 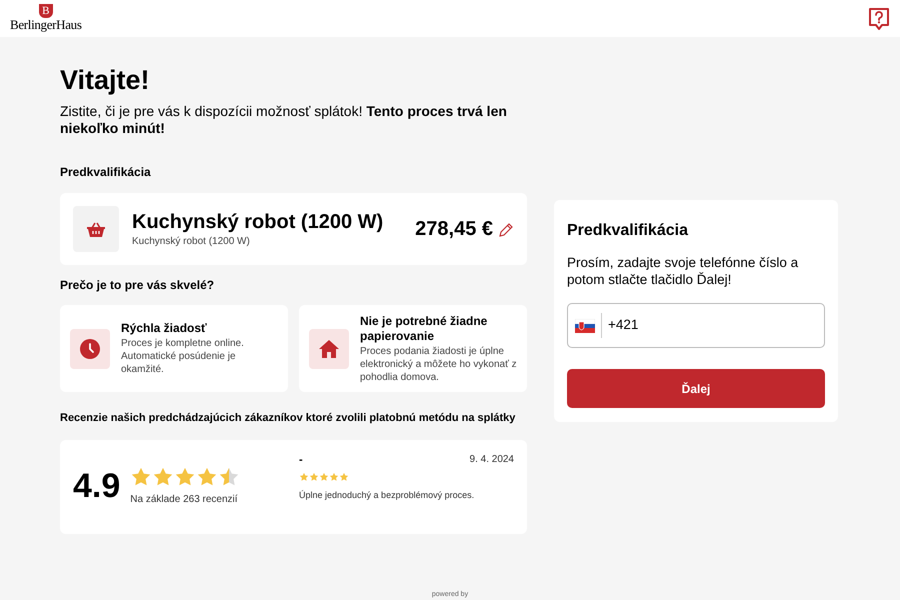 I want to click on section-title: Recenzie našich predchádzajúcich zákazníkov ktoré zvolili platobnú metódu na splátky, so click(x=288, y=418).